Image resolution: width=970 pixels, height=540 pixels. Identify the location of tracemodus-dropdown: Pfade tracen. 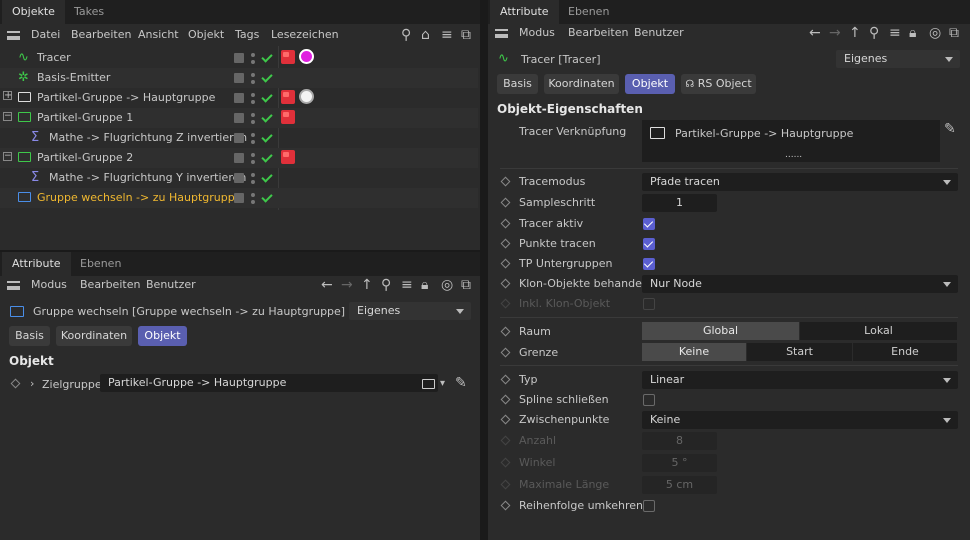
(800, 182).